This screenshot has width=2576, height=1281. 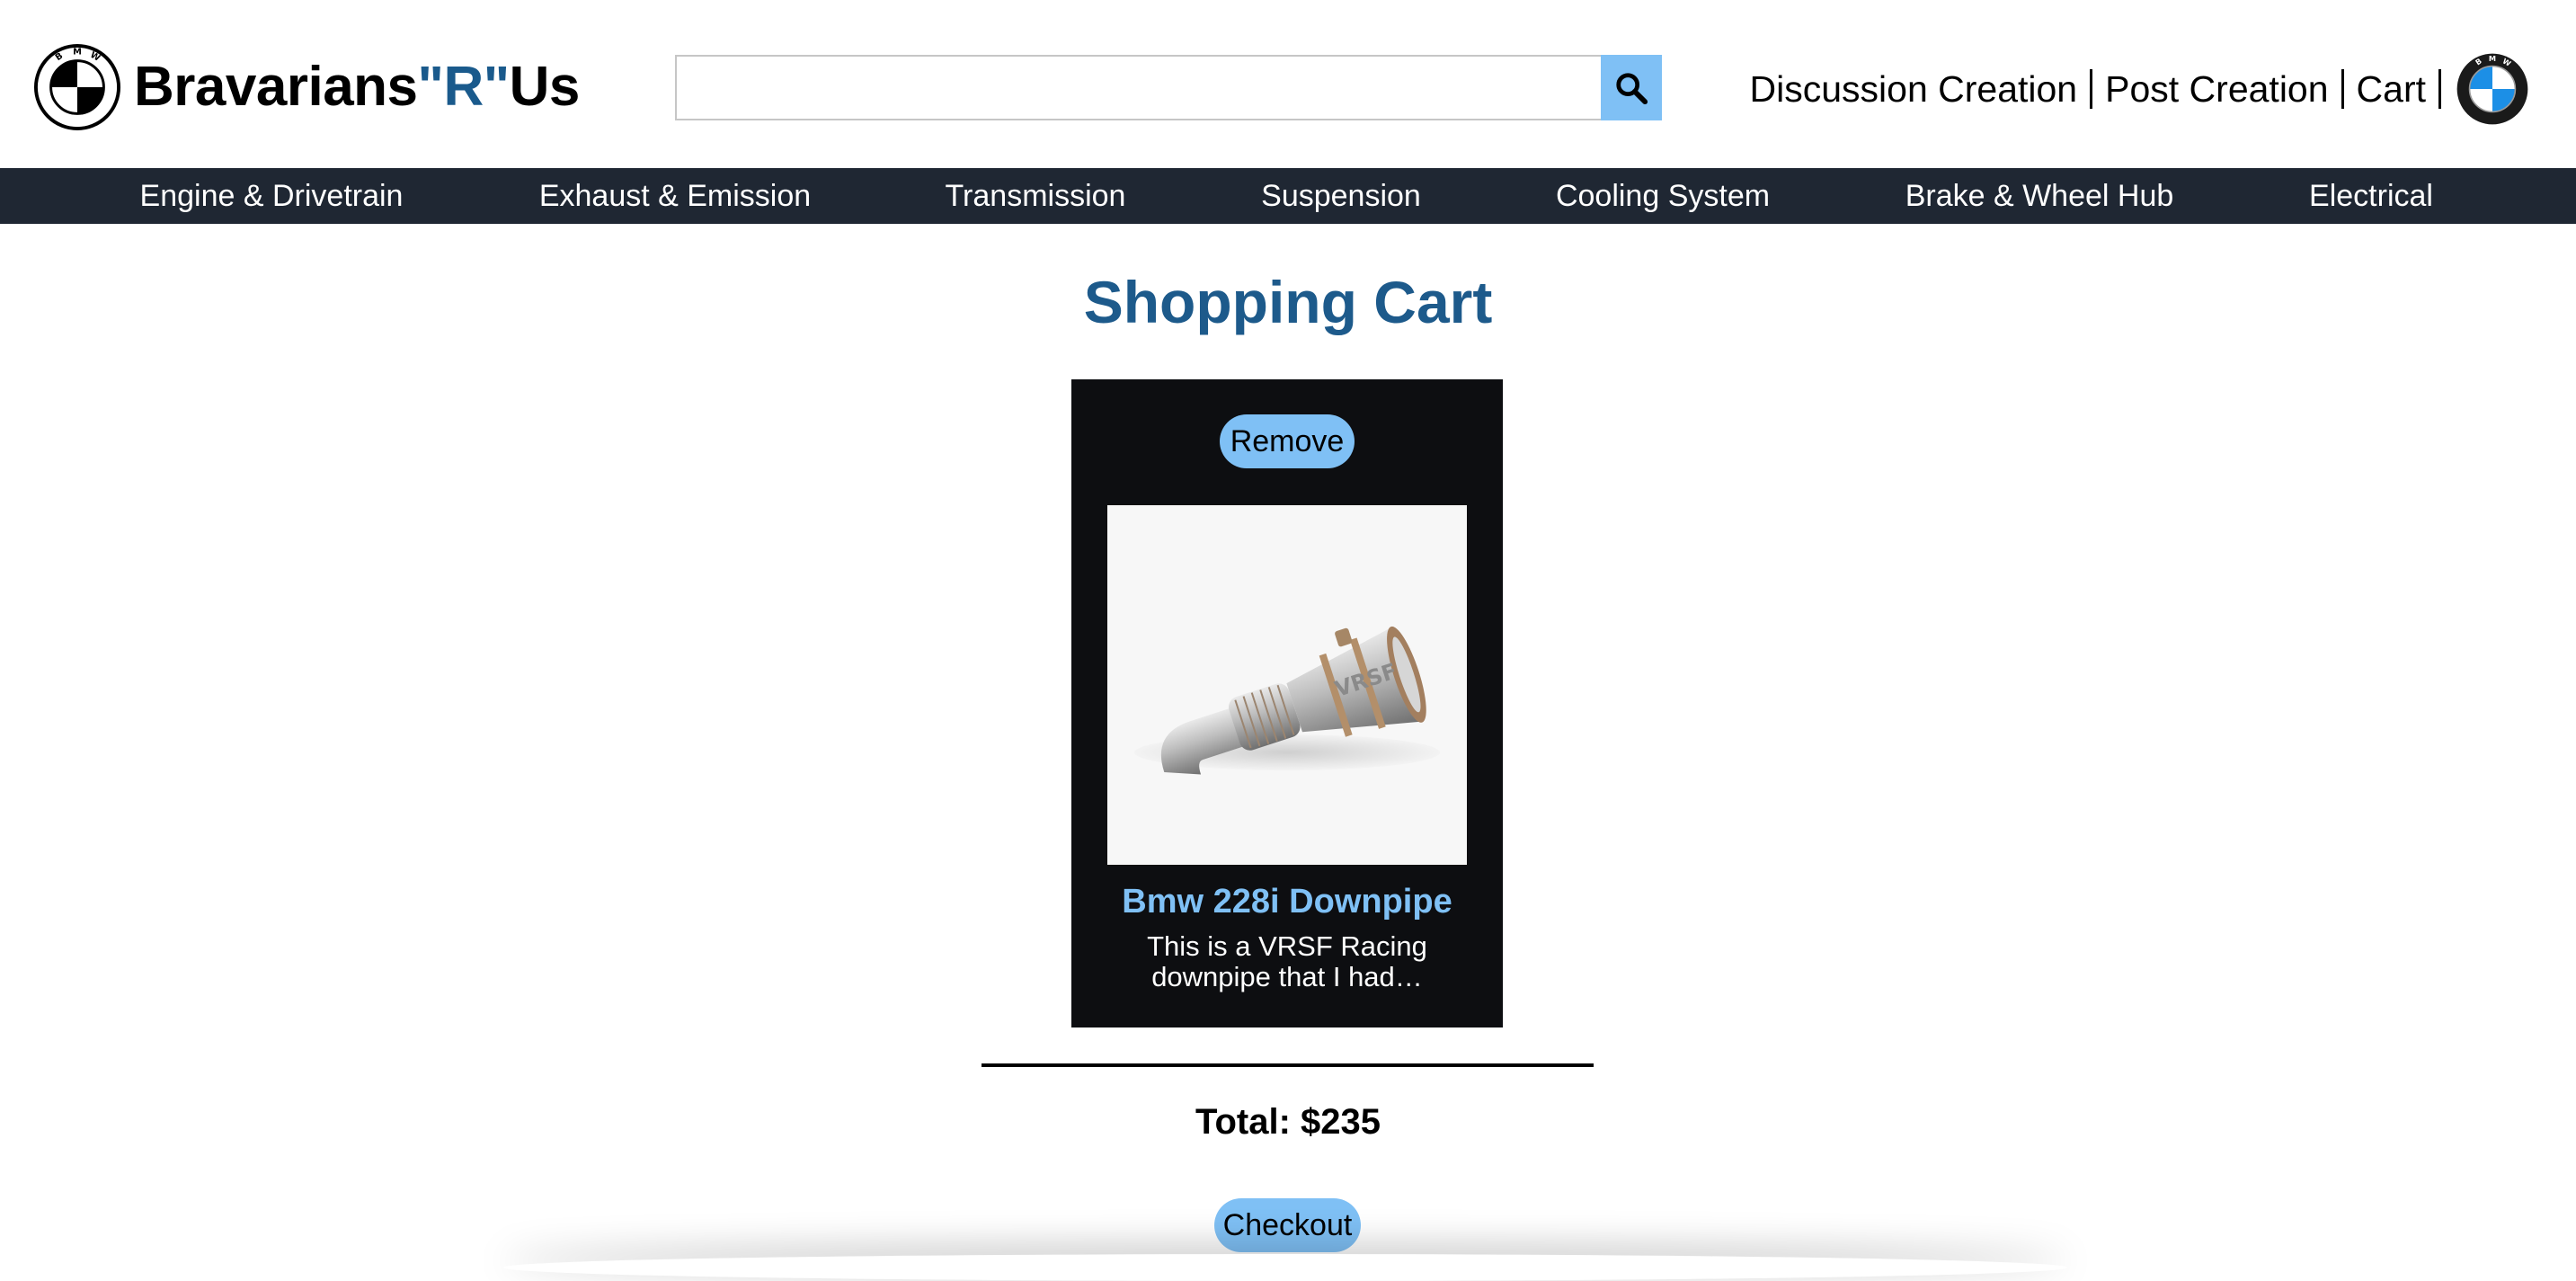 I want to click on bmw-roundel-outline-icon: B M W, so click(x=77, y=87).